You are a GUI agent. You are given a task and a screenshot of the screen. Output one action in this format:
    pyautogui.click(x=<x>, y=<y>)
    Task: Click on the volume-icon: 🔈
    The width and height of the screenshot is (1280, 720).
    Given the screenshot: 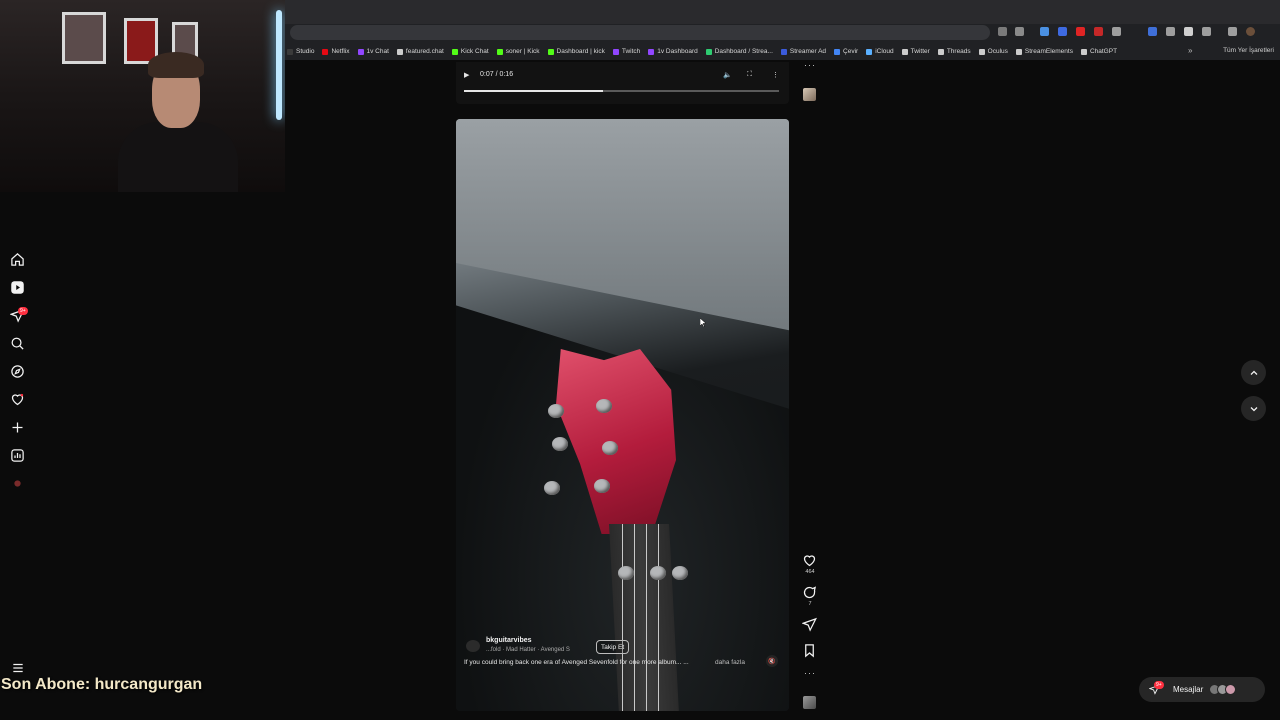 What is the action you would take?
    pyautogui.click(x=727, y=75)
    